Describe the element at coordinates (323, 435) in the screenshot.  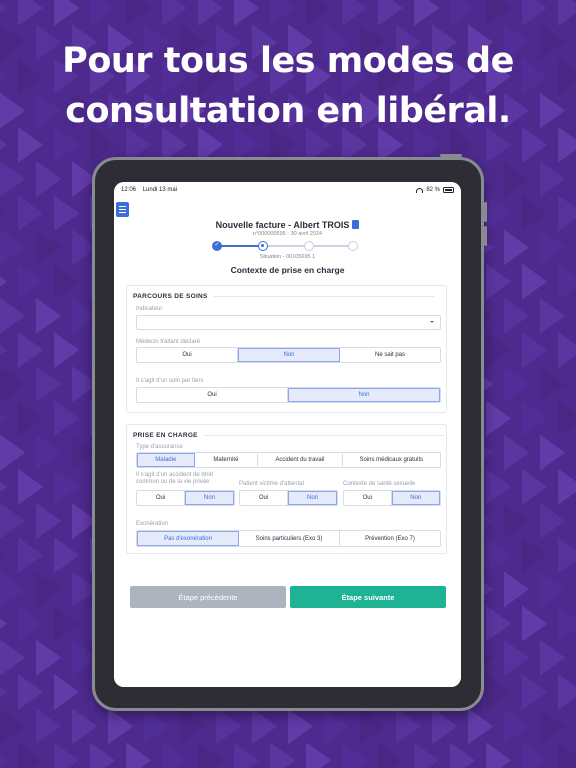
I see `prise-heading-rule` at that location.